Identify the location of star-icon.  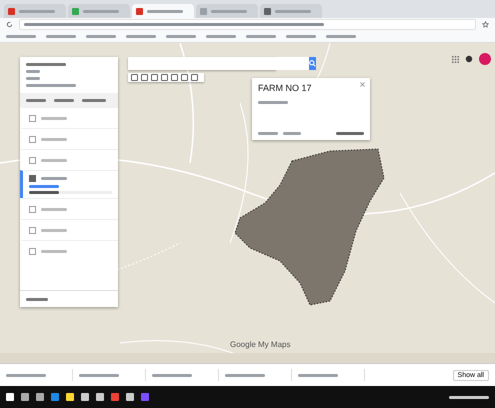
(485, 24).